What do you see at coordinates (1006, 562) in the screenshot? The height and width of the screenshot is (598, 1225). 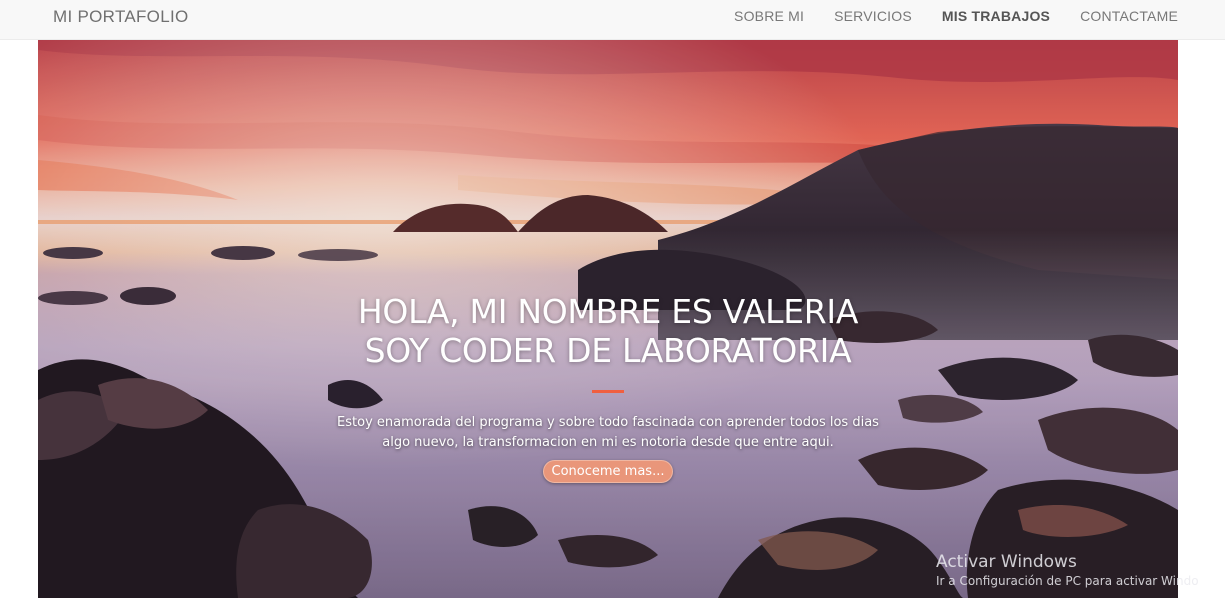 I see `watermark-title: Activar Windows` at bounding box center [1006, 562].